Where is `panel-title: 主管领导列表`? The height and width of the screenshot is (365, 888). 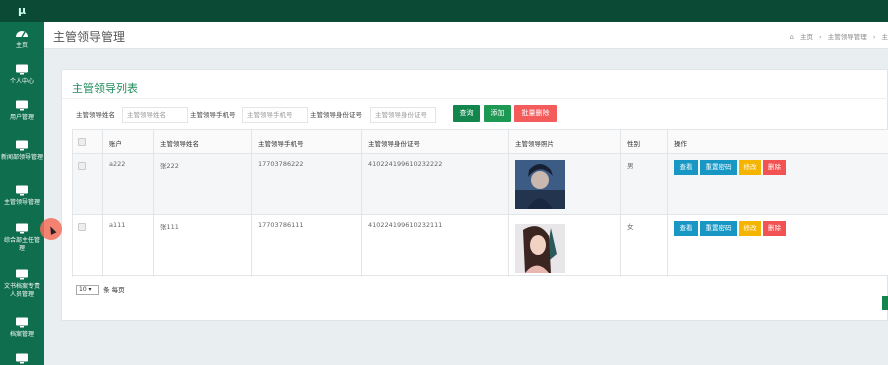 panel-title: 主管领导列表 is located at coordinates (105, 88).